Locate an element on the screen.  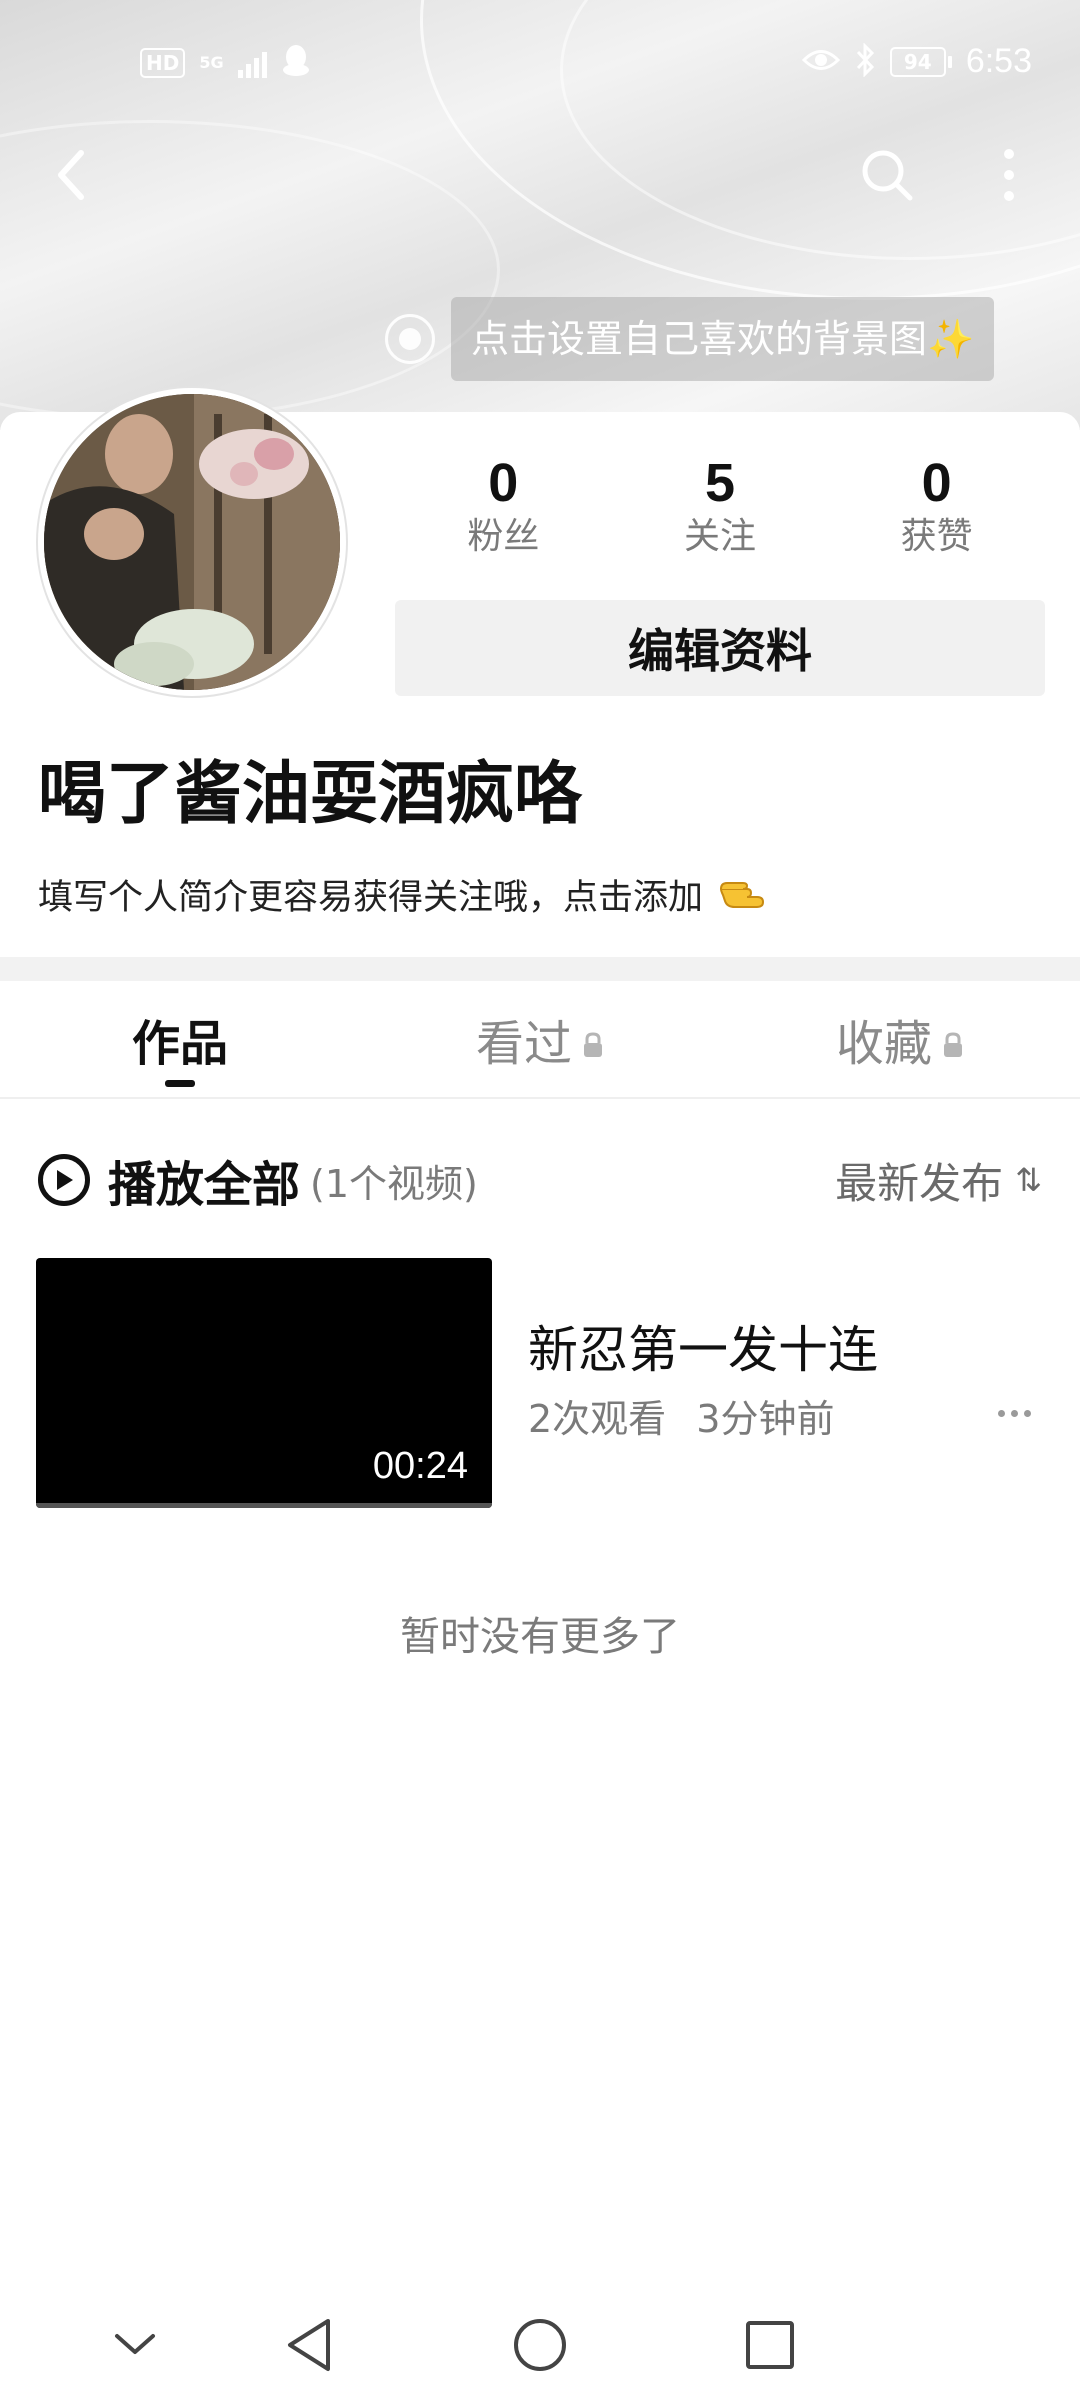
bio-text: 填写个人简介更容易获得关注哦，点击添加 is located at coordinates (371, 898).